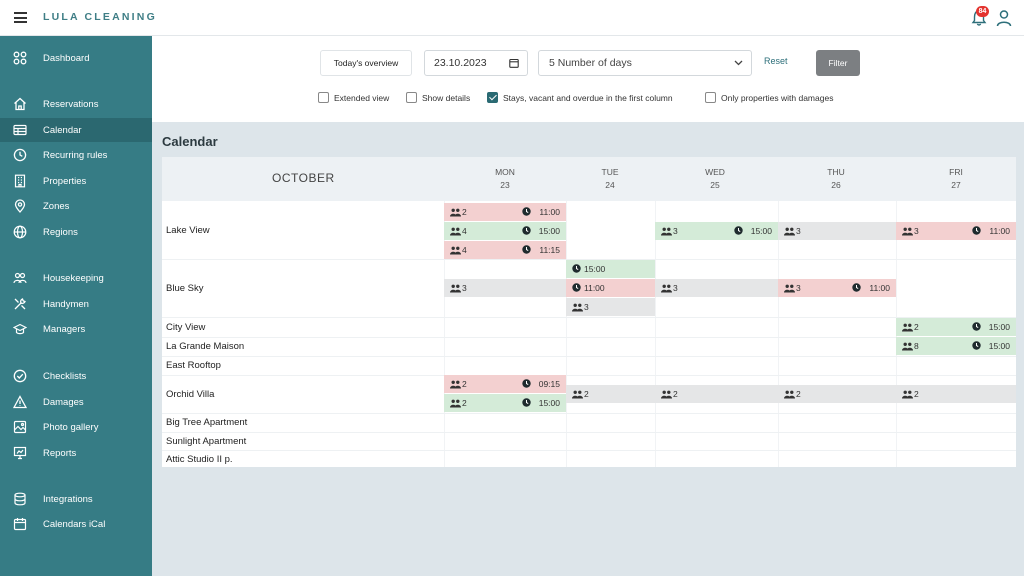  What do you see at coordinates (76, 329) in the screenshot?
I see `sidebar-item-managers: Managers` at bounding box center [76, 329].